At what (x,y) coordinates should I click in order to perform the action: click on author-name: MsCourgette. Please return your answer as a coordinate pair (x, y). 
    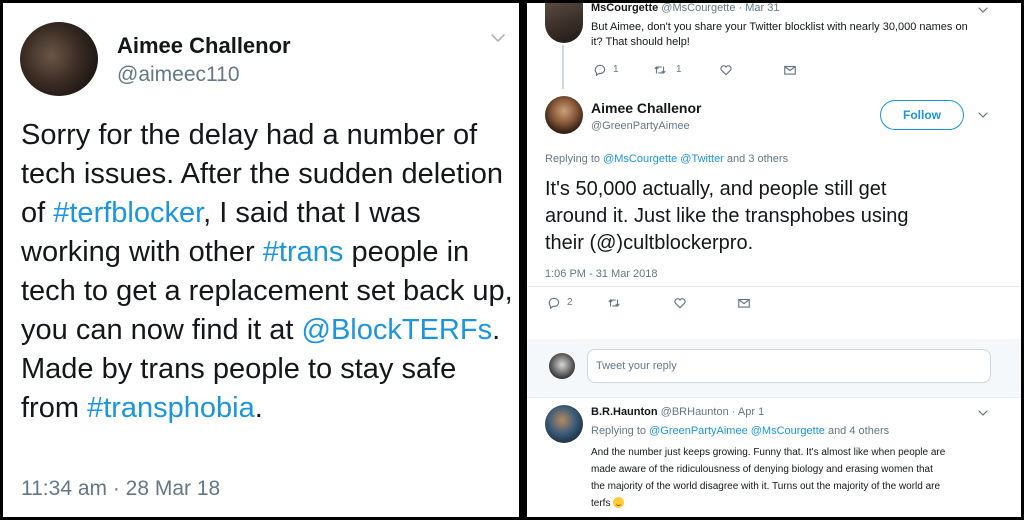
    Looking at the image, I should click on (624, 8).